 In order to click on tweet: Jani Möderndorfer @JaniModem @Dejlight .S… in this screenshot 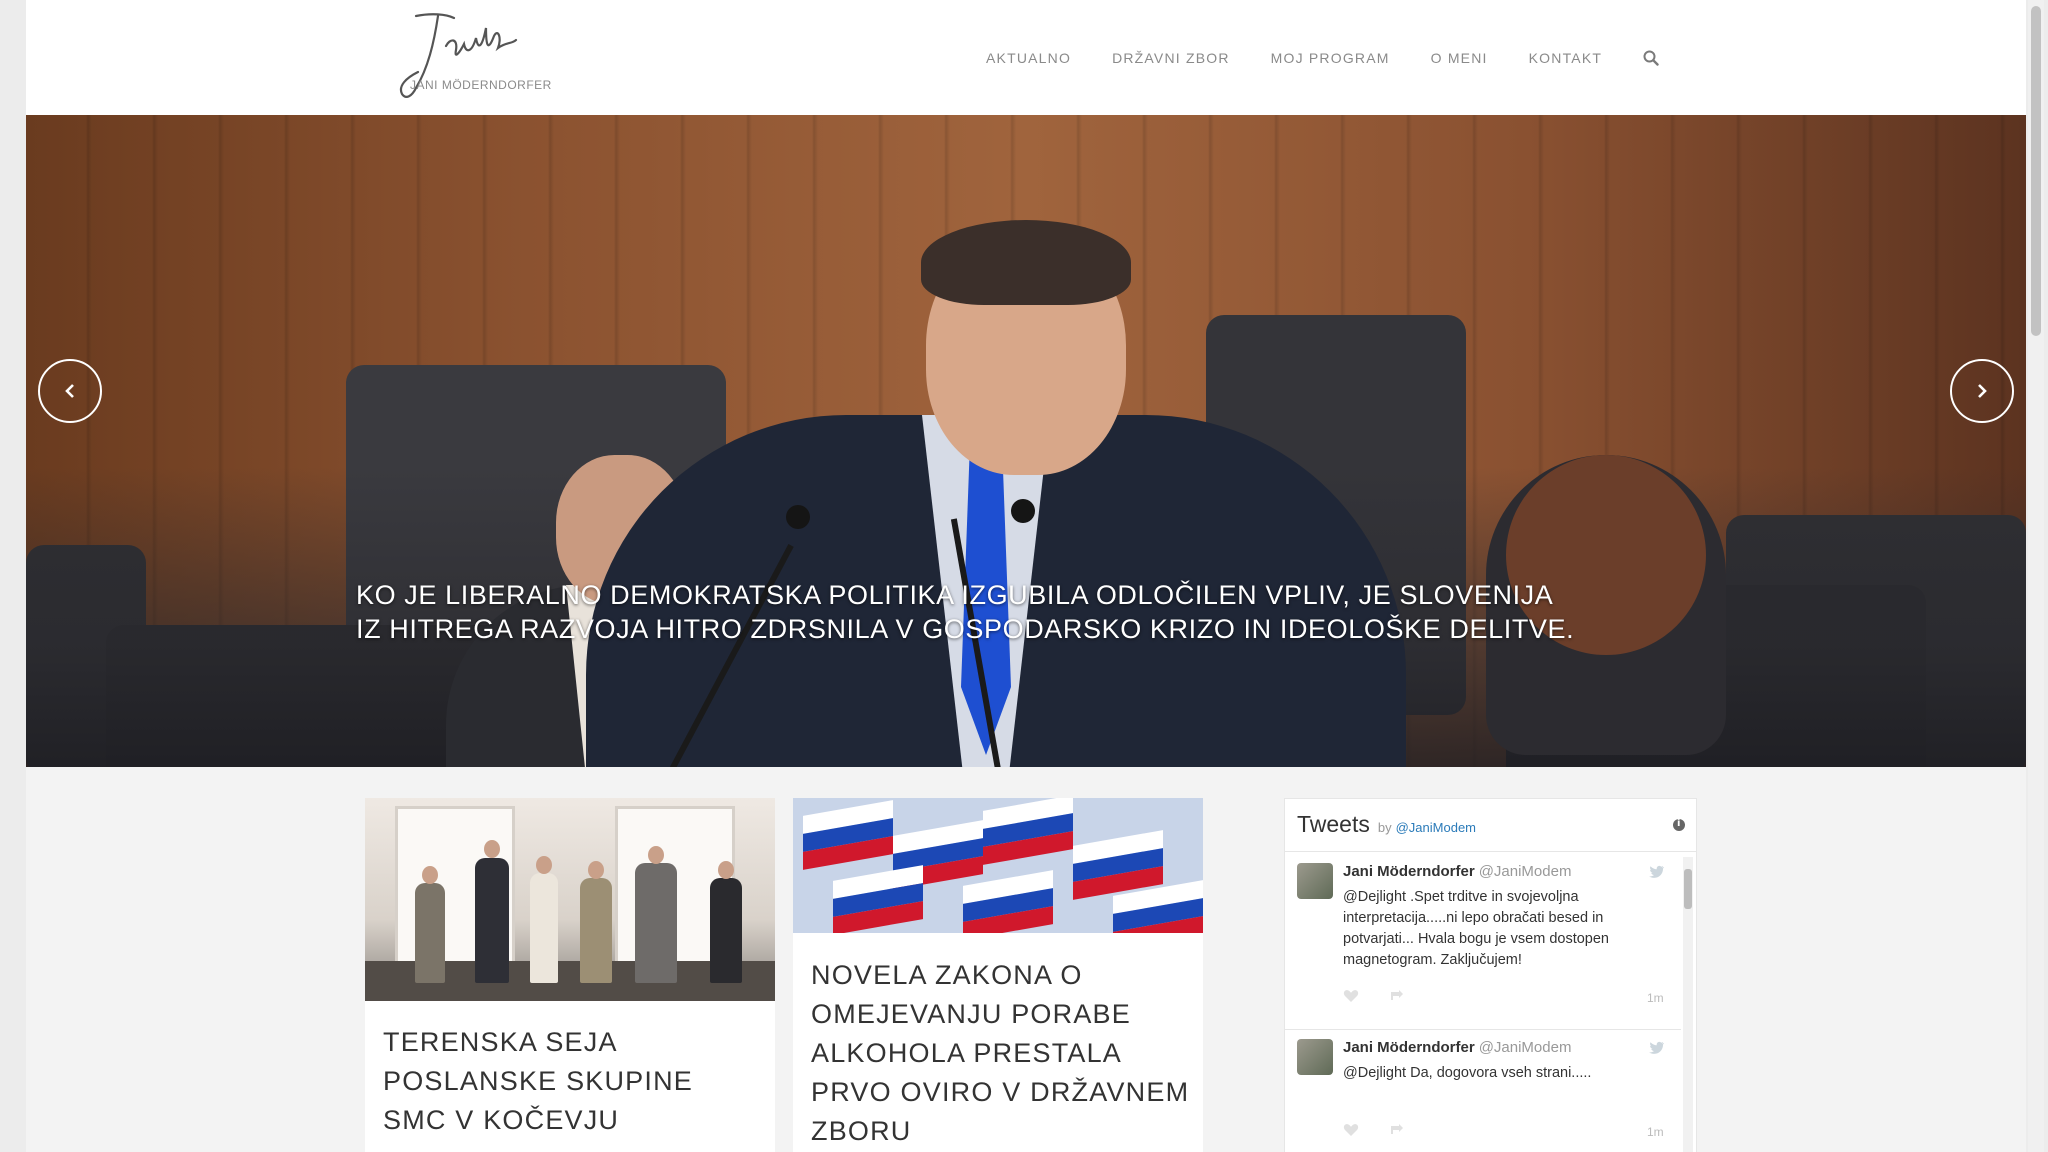, I will do `click(1483, 943)`.